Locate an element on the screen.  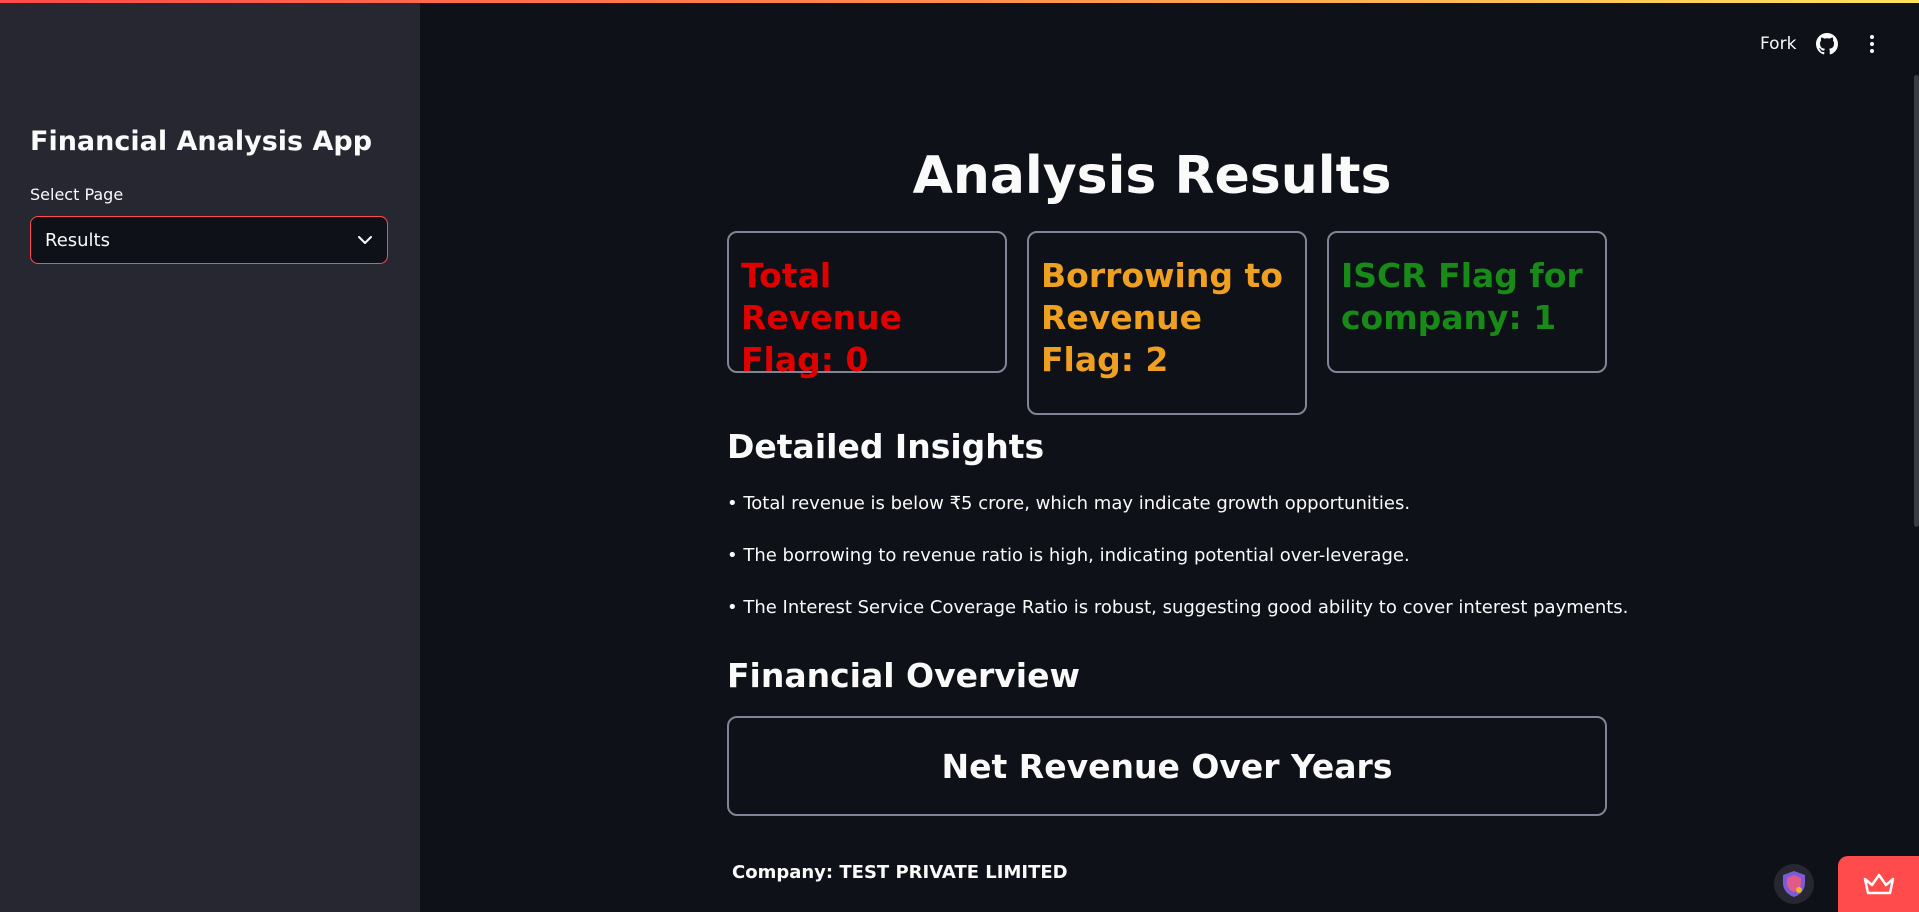
net-revenue-chart: Net Revenue Over Years is located at coordinates (1167, 766).